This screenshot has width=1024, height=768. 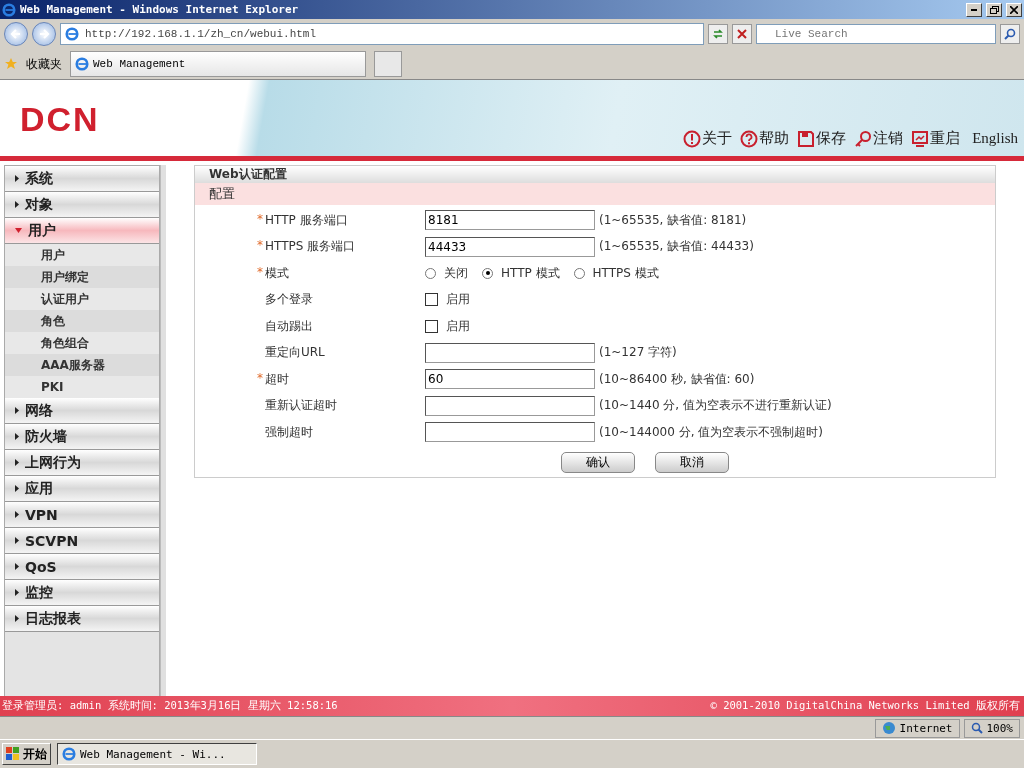 I want to click on sidebar-item: 网络, so click(x=82, y=411).